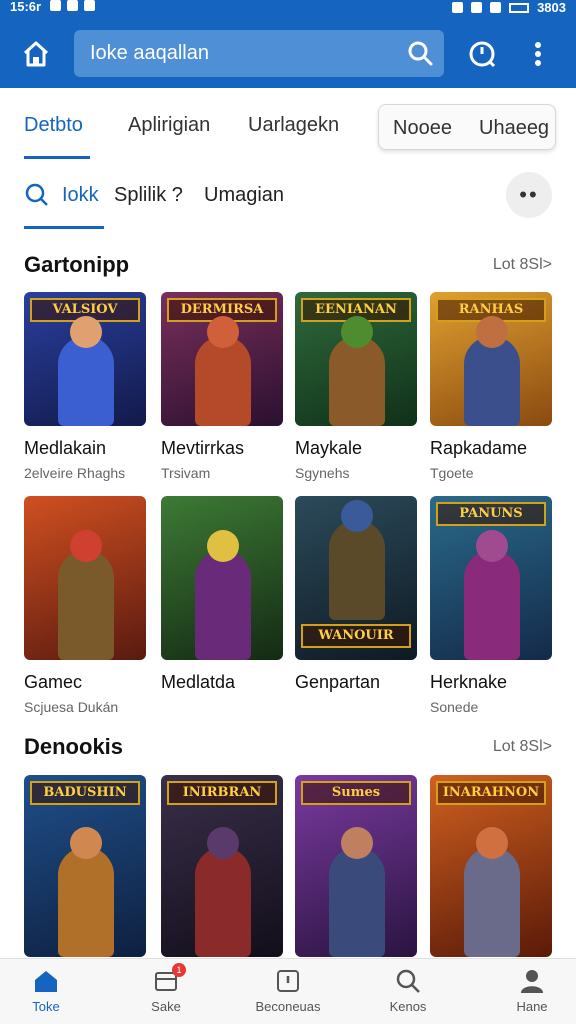  I want to click on game-subtitle: Tgoete, so click(452, 473).